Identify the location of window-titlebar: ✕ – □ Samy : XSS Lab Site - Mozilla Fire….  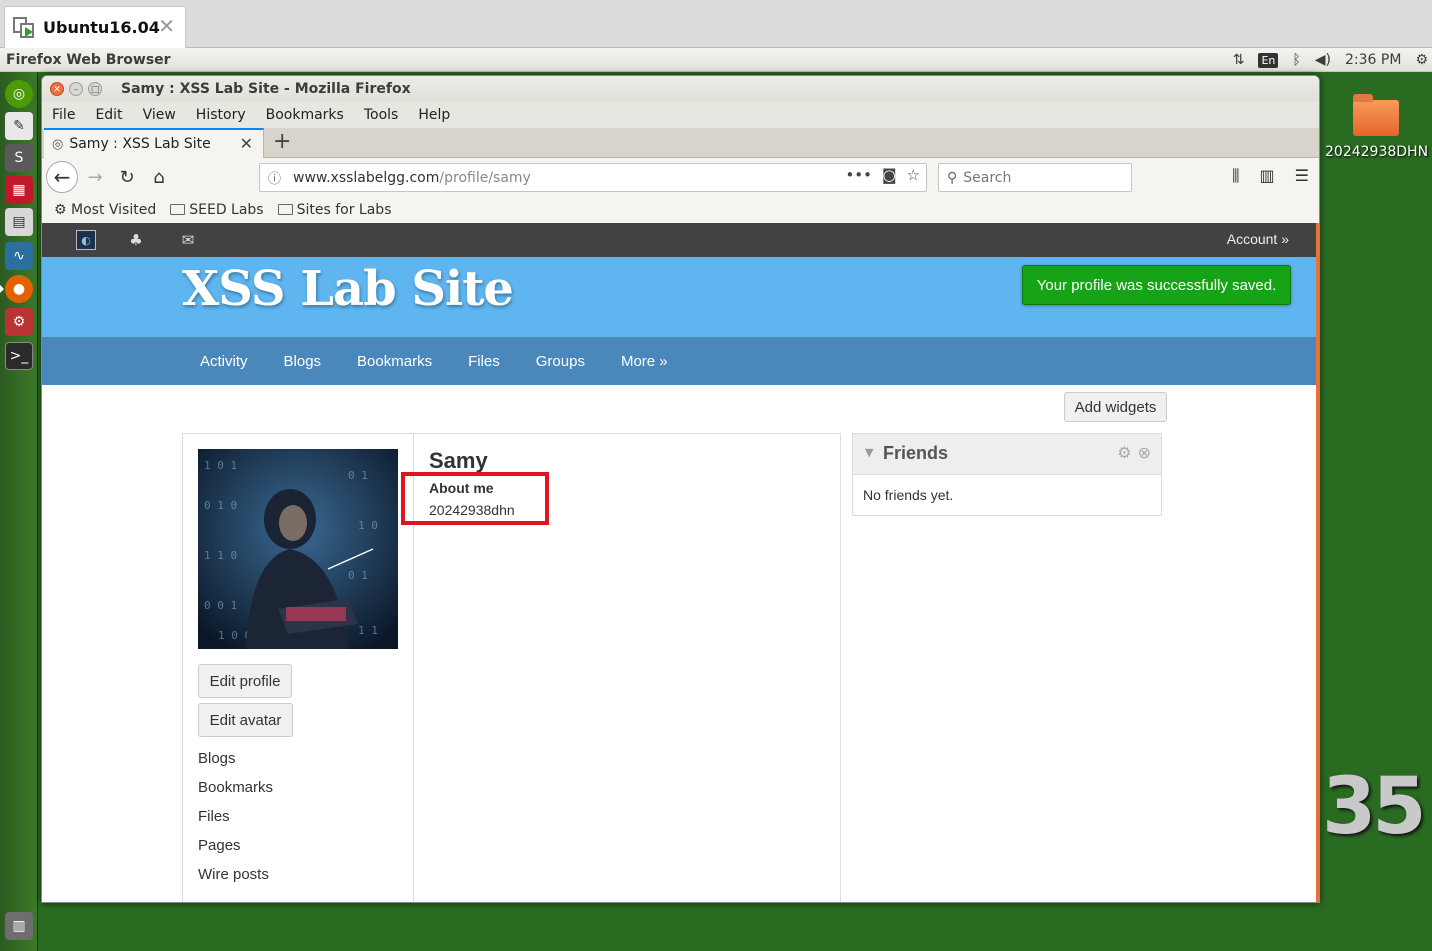
(680, 89).